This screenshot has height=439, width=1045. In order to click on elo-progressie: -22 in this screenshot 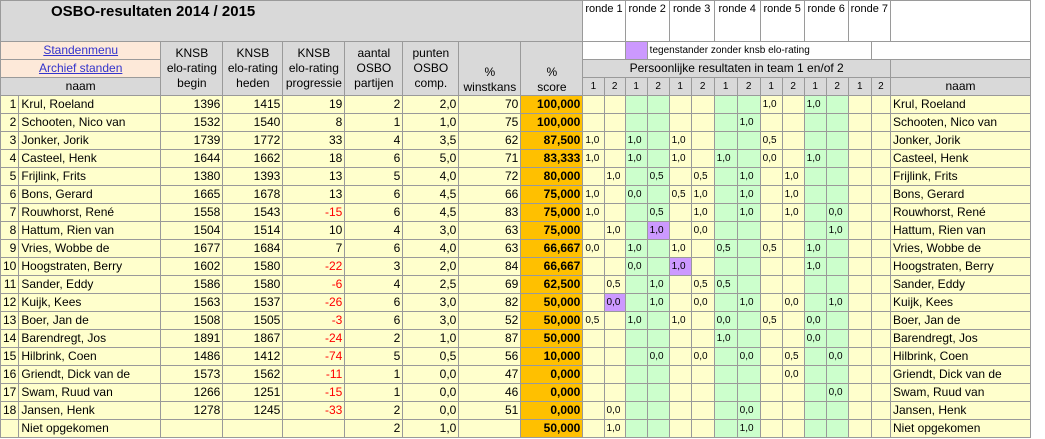, I will do `click(314, 266)`.